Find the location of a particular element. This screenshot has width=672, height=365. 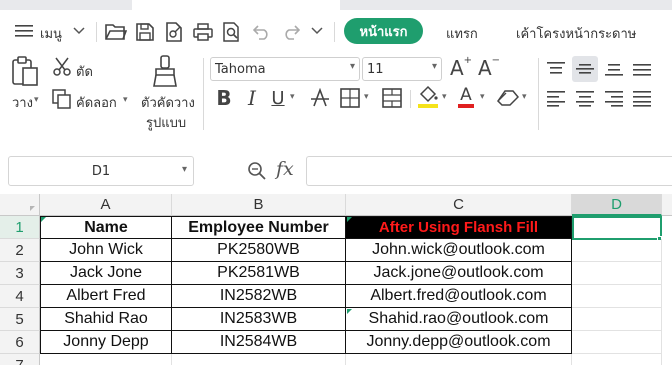

cell-a5: Shahid Rao is located at coordinates (106, 319).